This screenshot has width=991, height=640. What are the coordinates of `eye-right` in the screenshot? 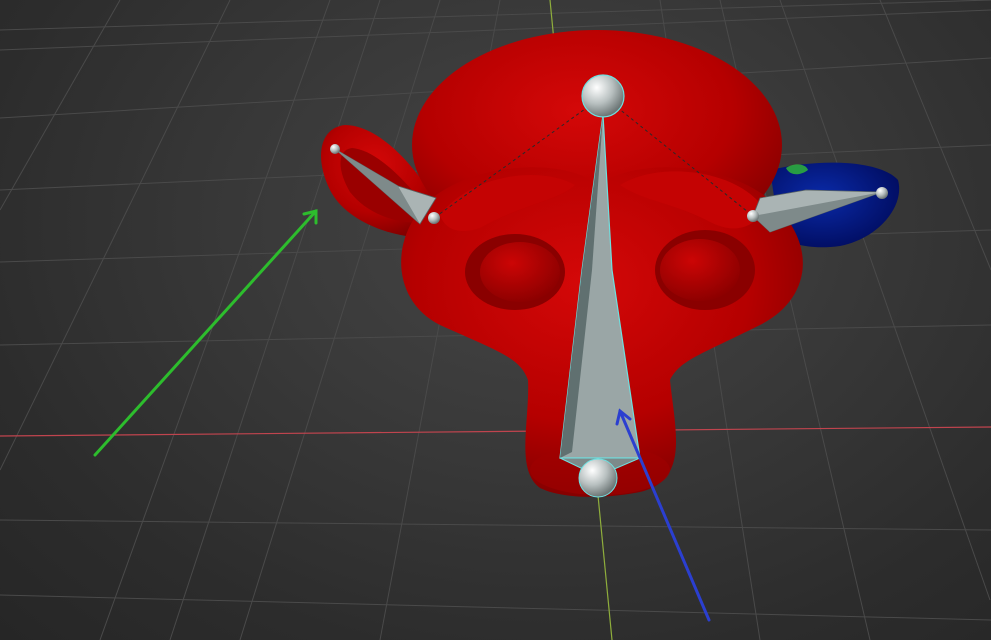 It's located at (700, 270).